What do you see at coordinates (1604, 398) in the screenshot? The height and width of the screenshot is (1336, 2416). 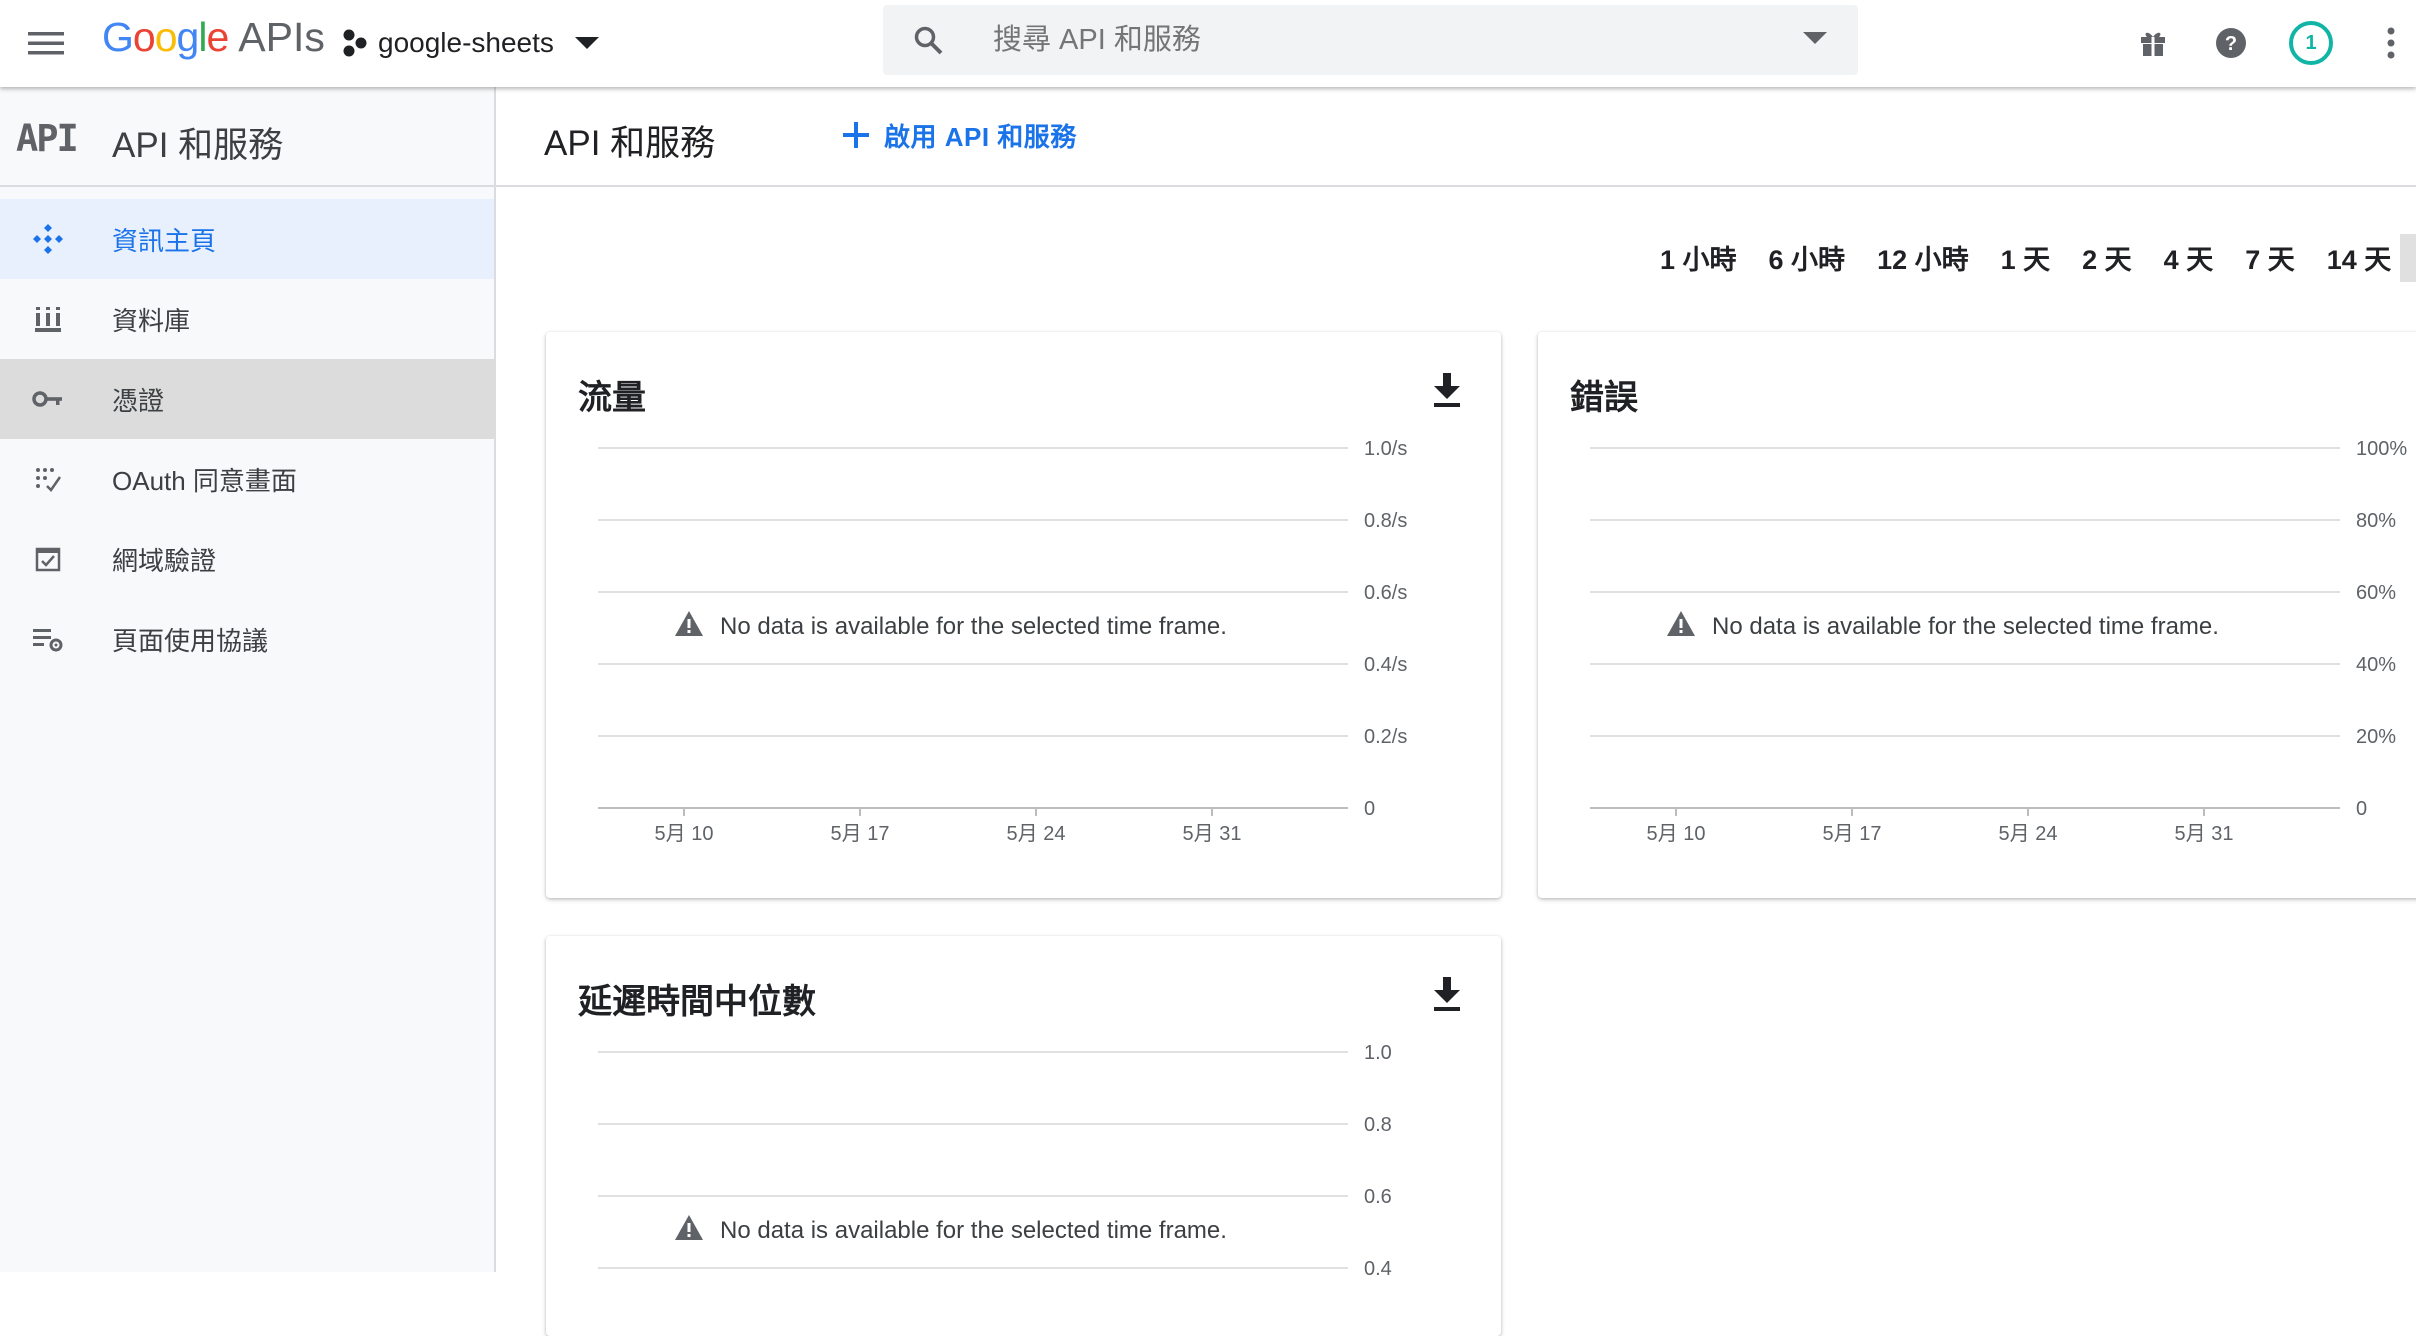 I see `chart-title: 錯誤` at bounding box center [1604, 398].